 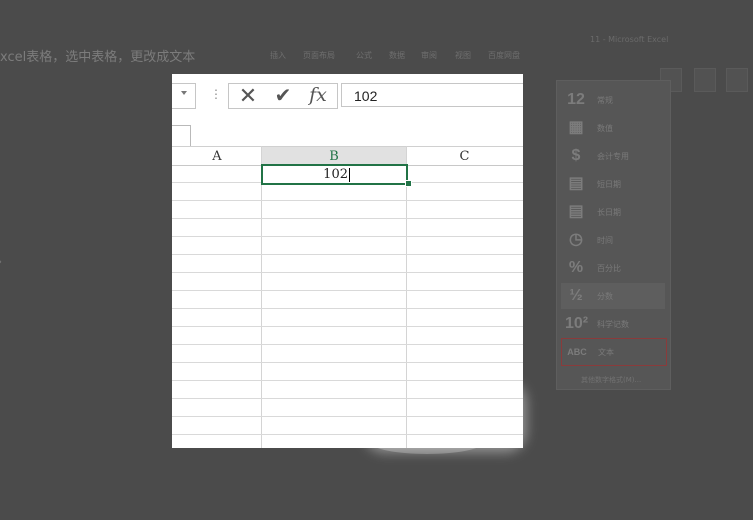 What do you see at coordinates (349, 175) in the screenshot?
I see `text-caret` at bounding box center [349, 175].